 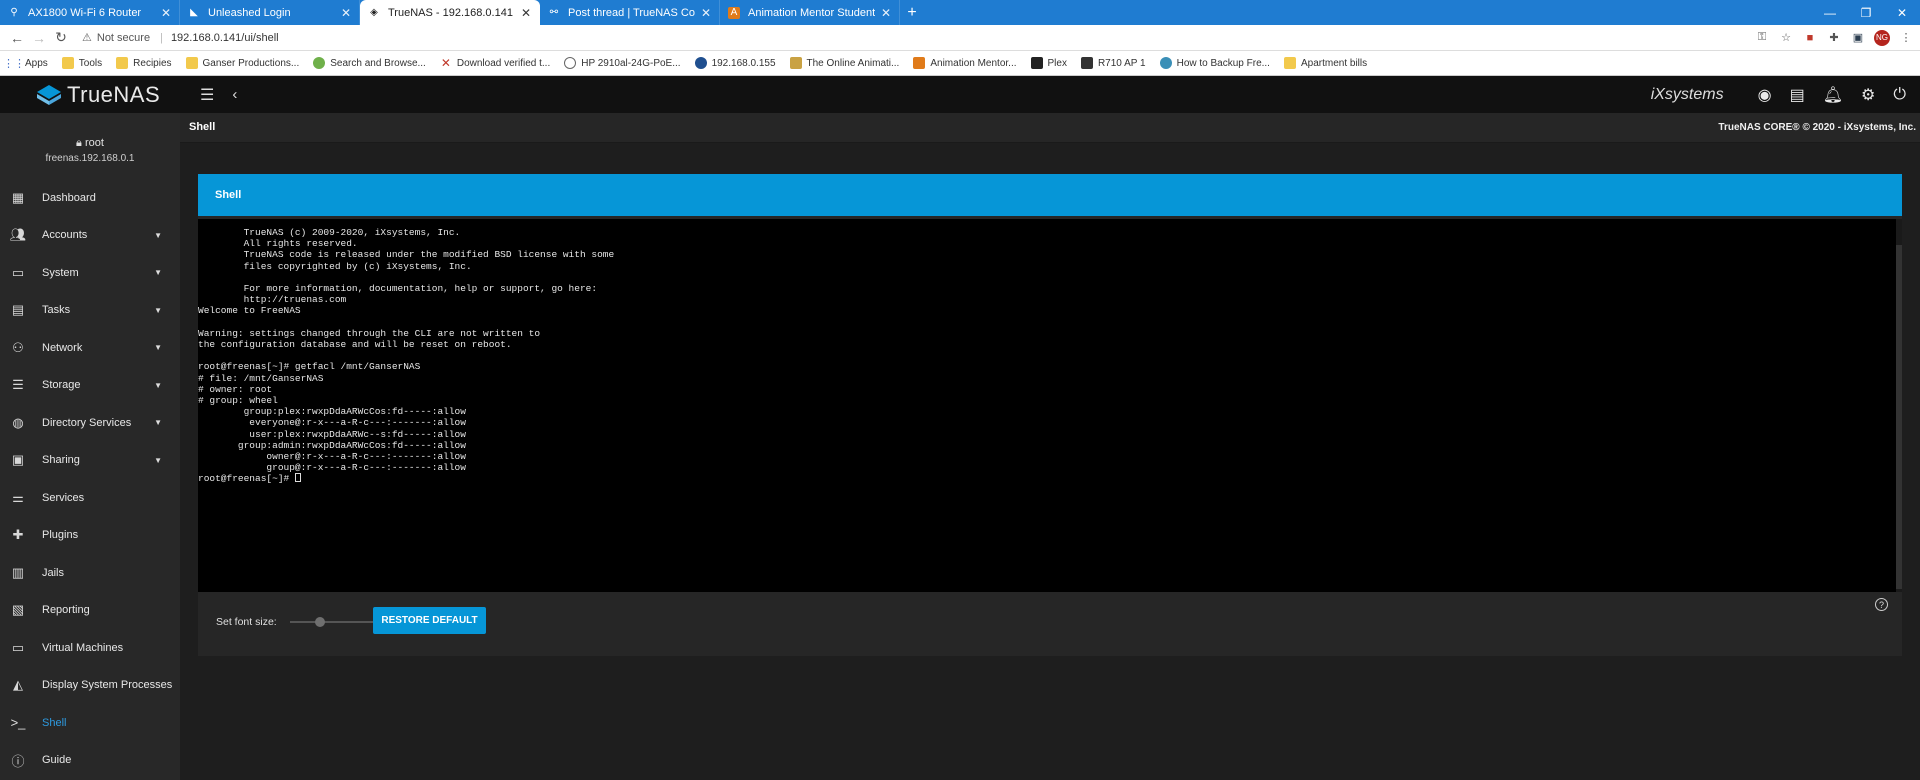 What do you see at coordinates (202, 127) in the screenshot?
I see `page-title: Shell` at bounding box center [202, 127].